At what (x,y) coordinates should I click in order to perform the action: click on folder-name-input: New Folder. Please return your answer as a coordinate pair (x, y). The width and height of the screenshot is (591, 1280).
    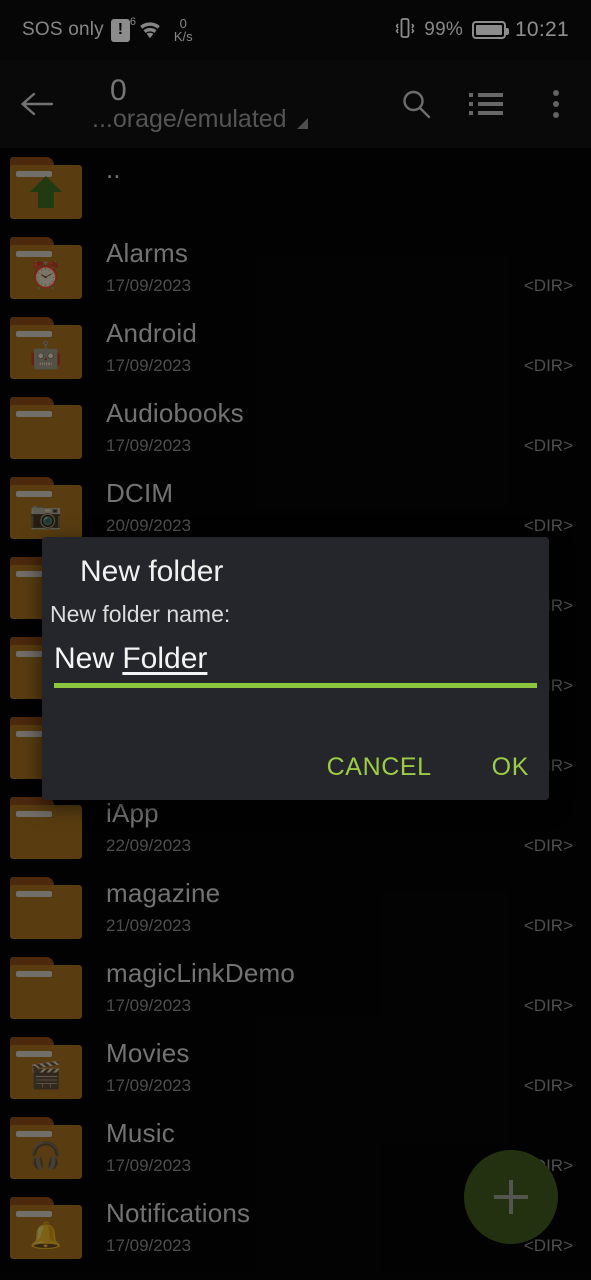
    Looking at the image, I should click on (295, 665).